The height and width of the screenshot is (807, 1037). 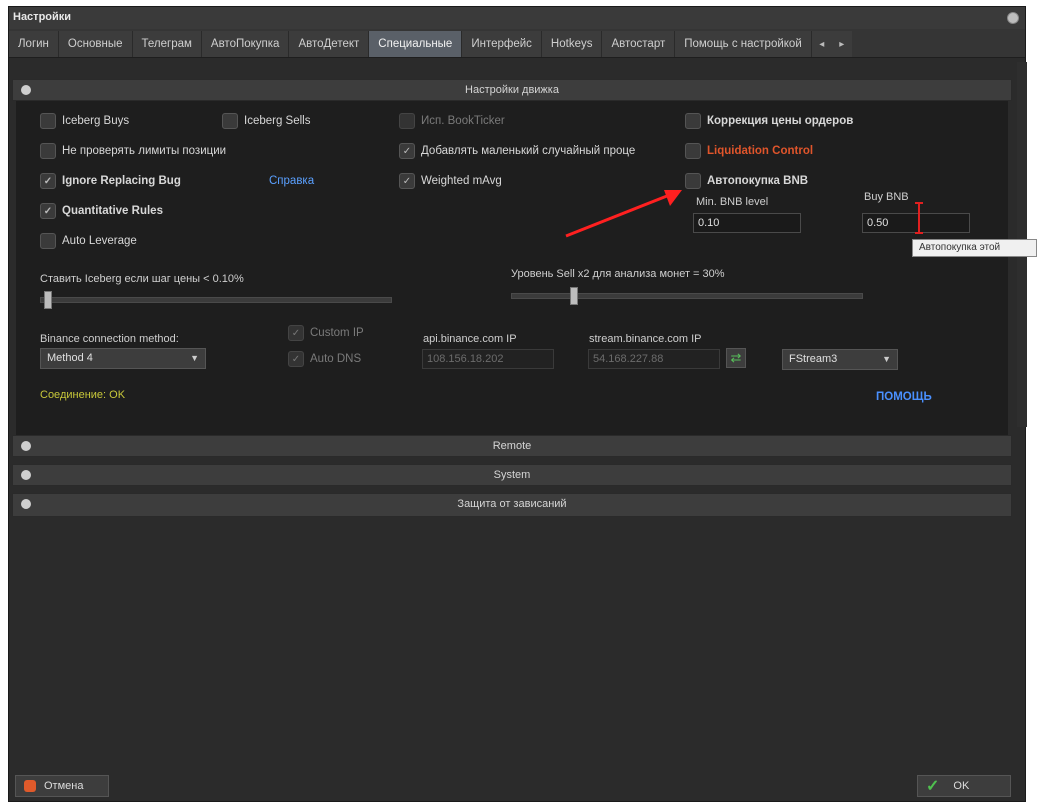 I want to click on autobuy-bnb-checkbox: Автопокупка BNB, so click(x=746, y=181).